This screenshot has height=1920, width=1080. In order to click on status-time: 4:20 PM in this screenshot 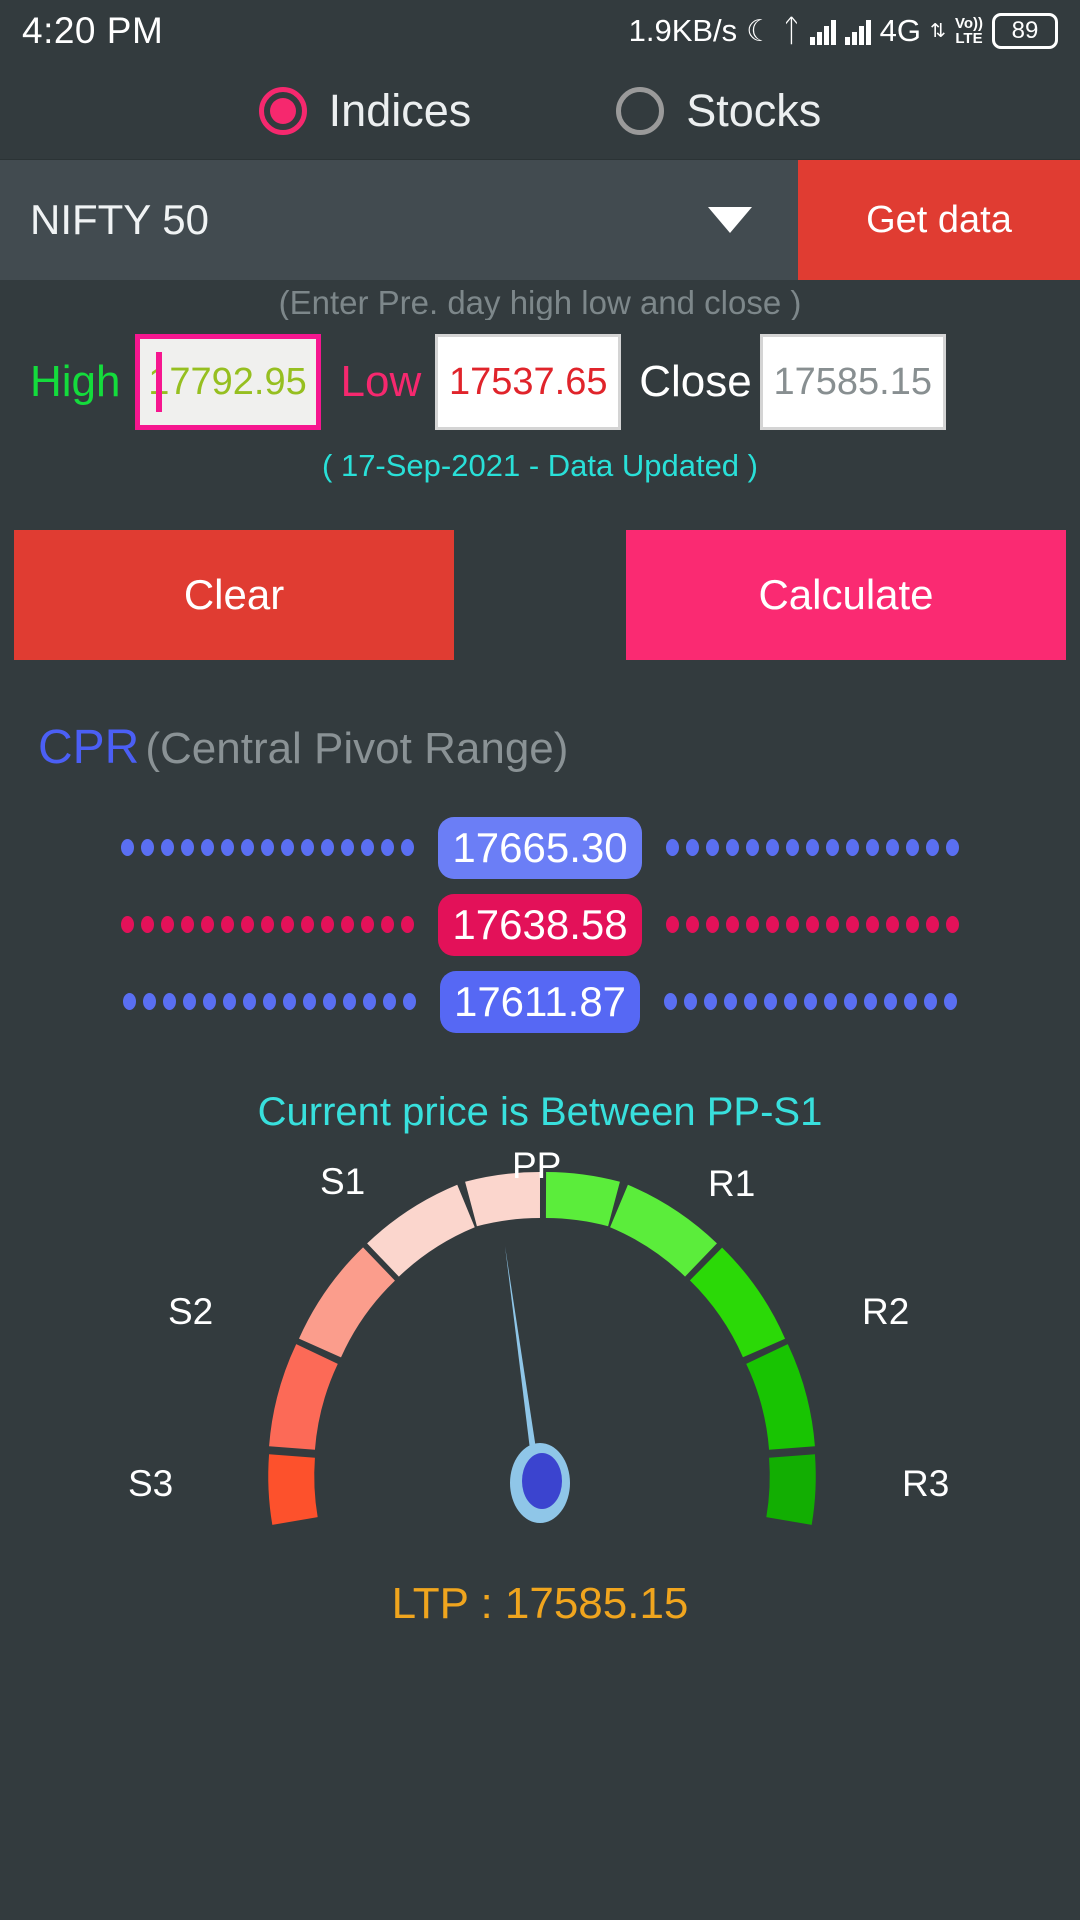, I will do `click(93, 30)`.